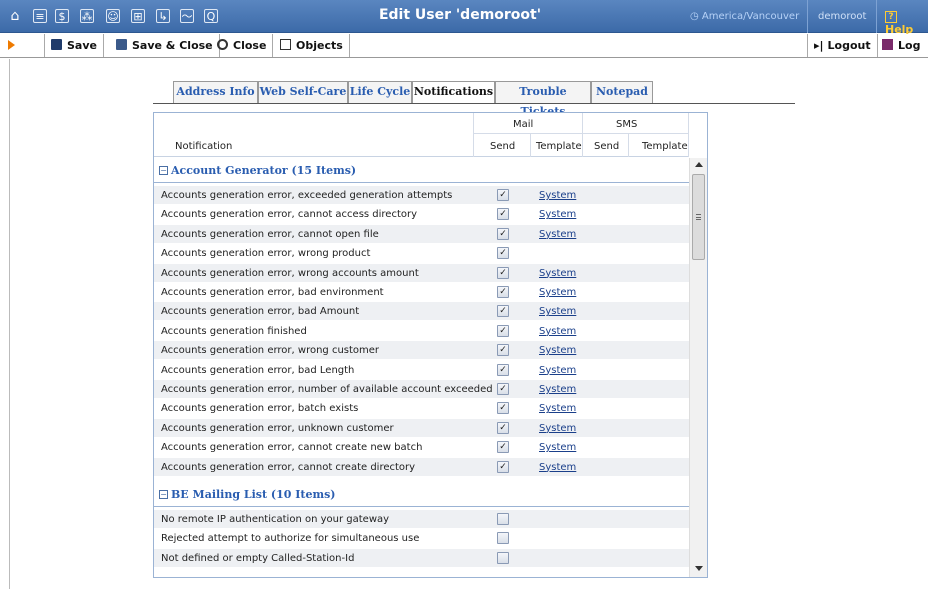  What do you see at coordinates (750, 16) in the screenshot?
I see `timezone-label: America/Vancouver` at bounding box center [750, 16].